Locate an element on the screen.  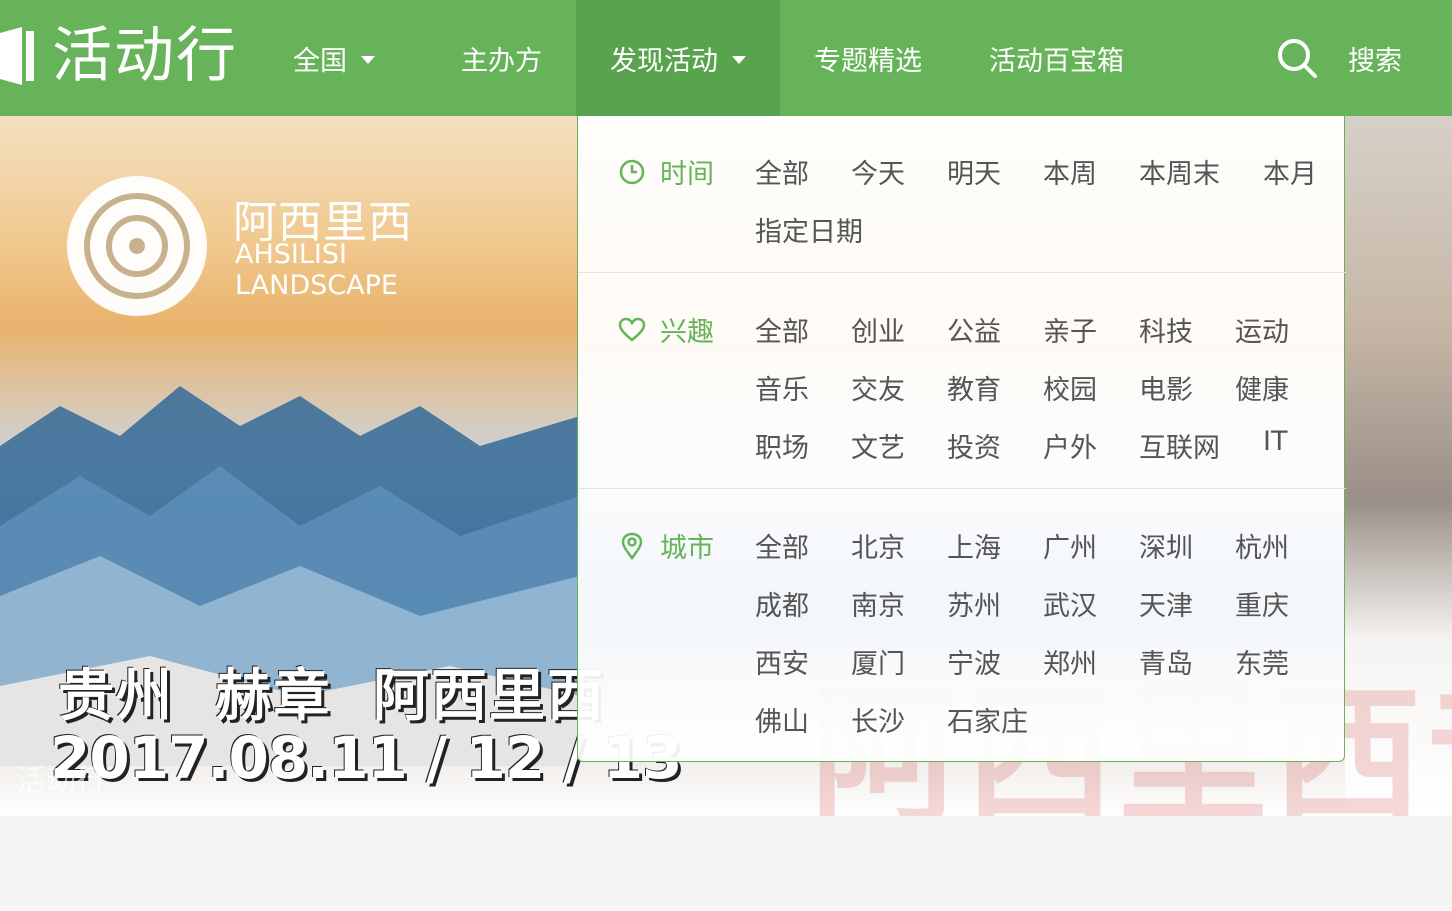
filter-city-option: 重庆 is located at coordinates (1262, 603).